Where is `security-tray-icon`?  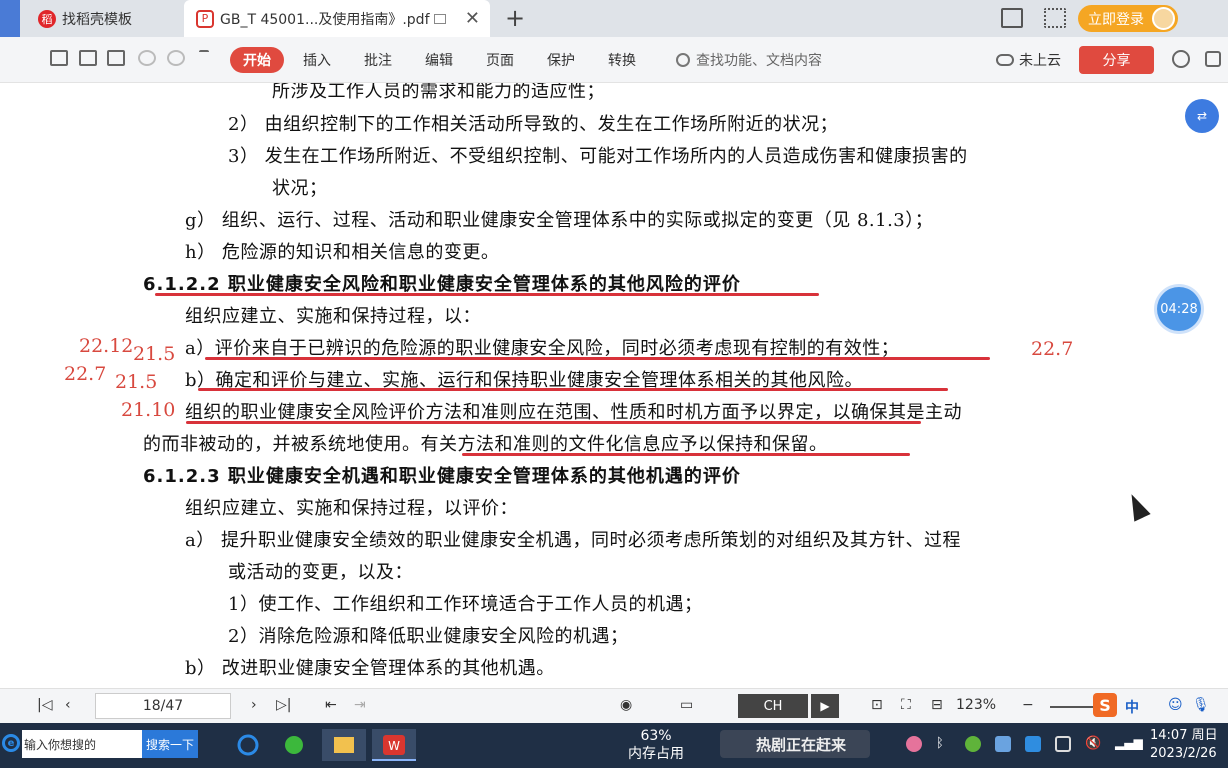
security-tray-icon is located at coordinates (973, 744).